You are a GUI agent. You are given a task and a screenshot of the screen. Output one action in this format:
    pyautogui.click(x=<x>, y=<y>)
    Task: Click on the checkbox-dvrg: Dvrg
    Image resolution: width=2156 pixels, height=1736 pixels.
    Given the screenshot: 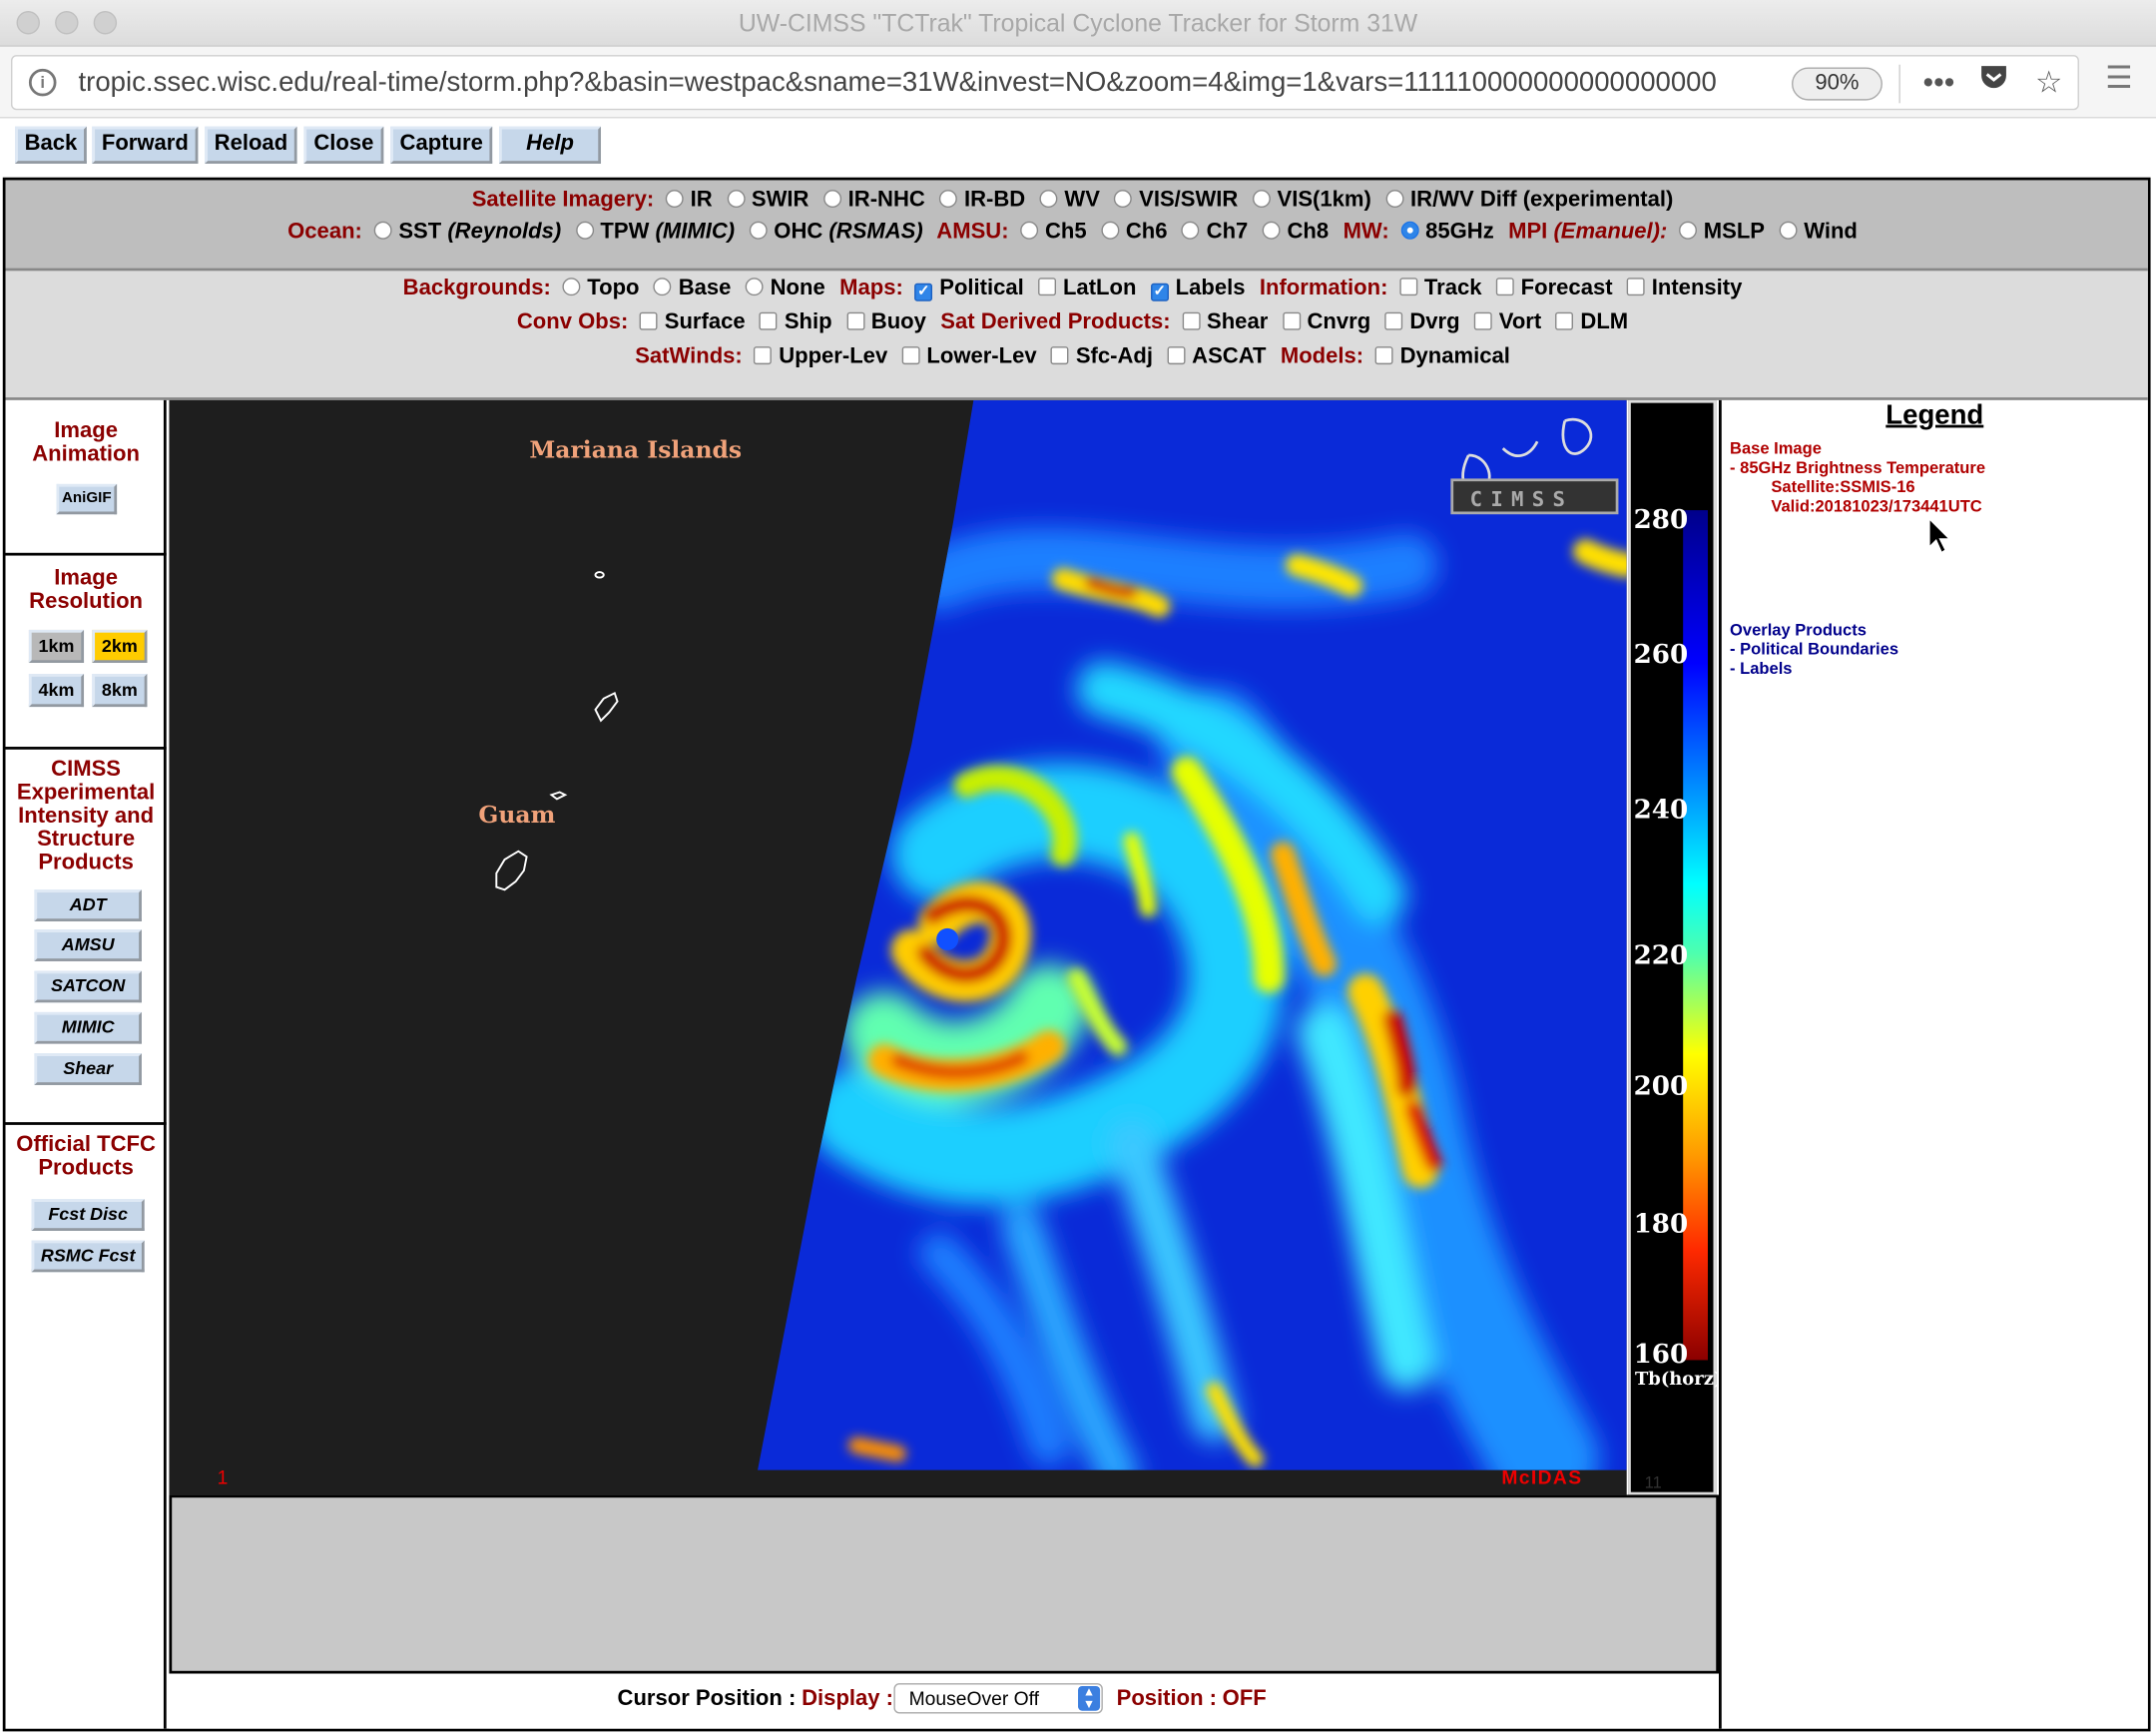 What is the action you would take?
    pyautogui.click(x=1422, y=322)
    